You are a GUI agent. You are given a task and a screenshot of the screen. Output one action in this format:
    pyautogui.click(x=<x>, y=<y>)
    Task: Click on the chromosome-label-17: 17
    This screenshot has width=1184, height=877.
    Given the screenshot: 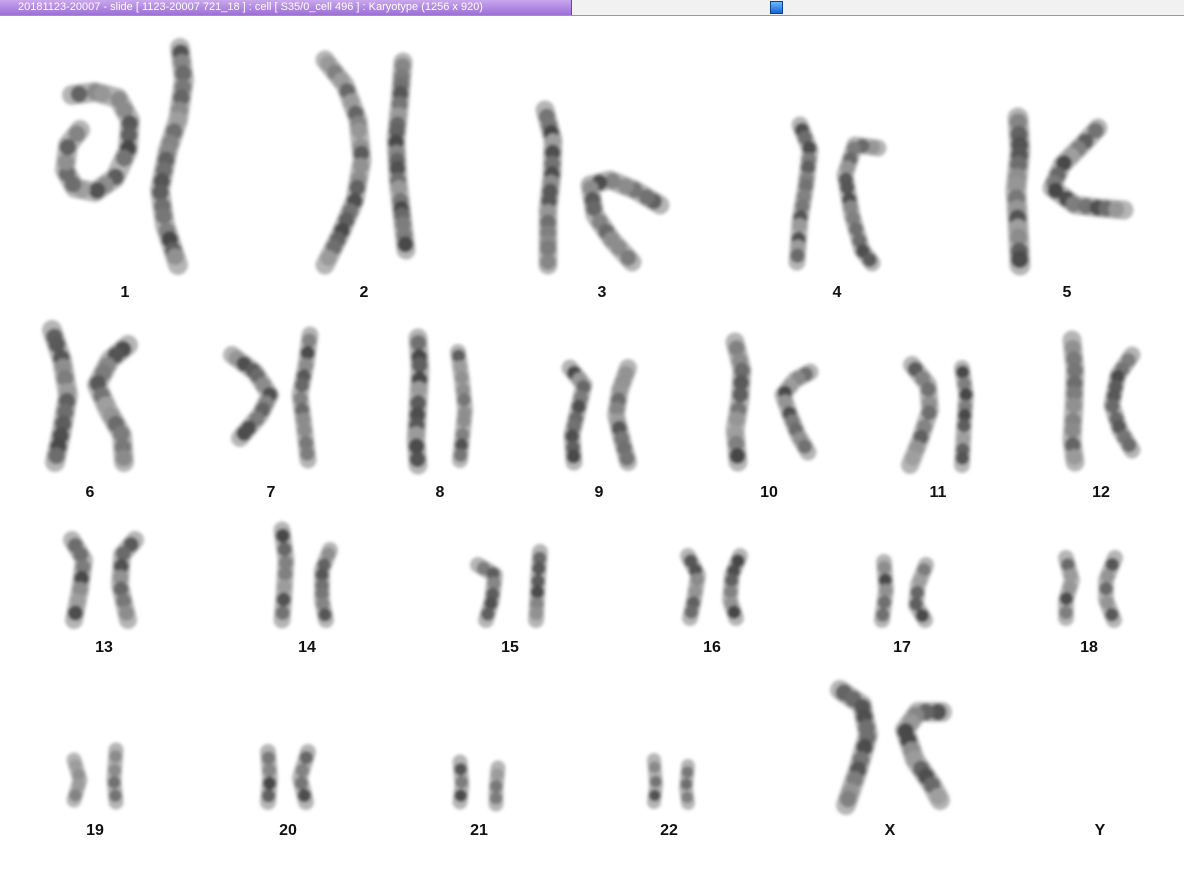 What is the action you would take?
    pyautogui.click(x=902, y=647)
    